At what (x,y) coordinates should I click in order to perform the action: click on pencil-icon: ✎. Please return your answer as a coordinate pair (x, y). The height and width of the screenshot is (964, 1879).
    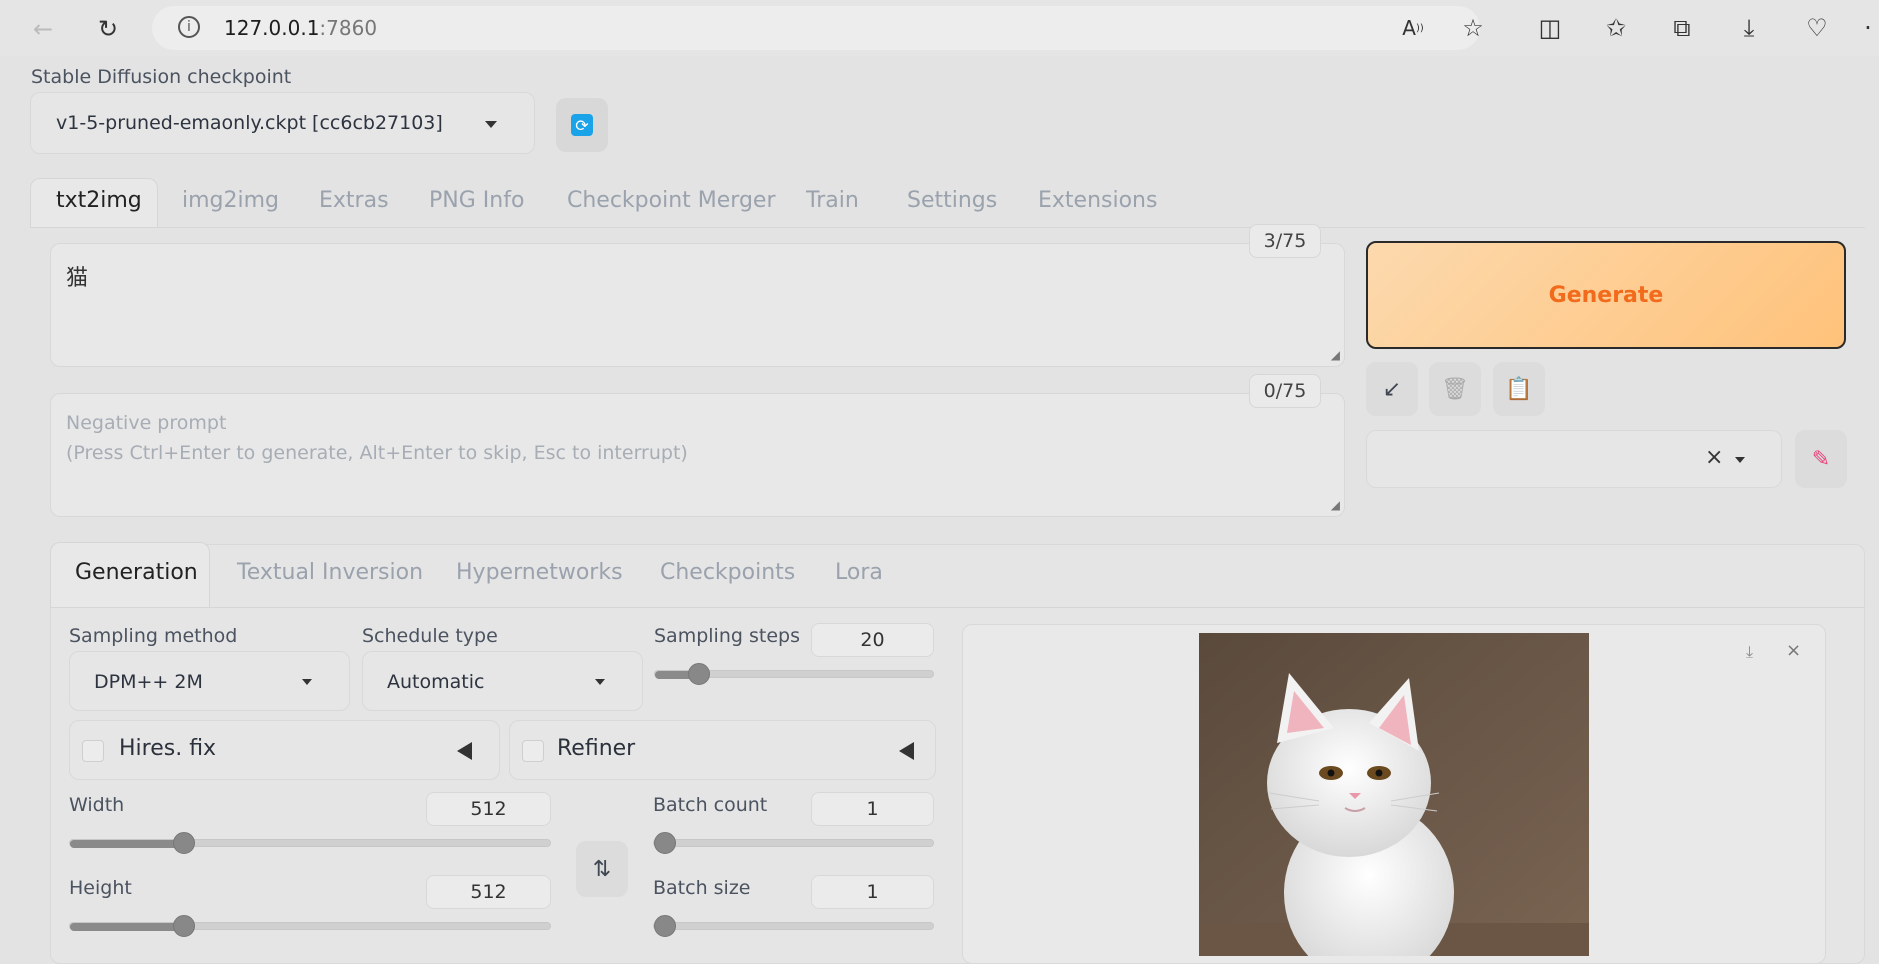
    Looking at the image, I should click on (1821, 459).